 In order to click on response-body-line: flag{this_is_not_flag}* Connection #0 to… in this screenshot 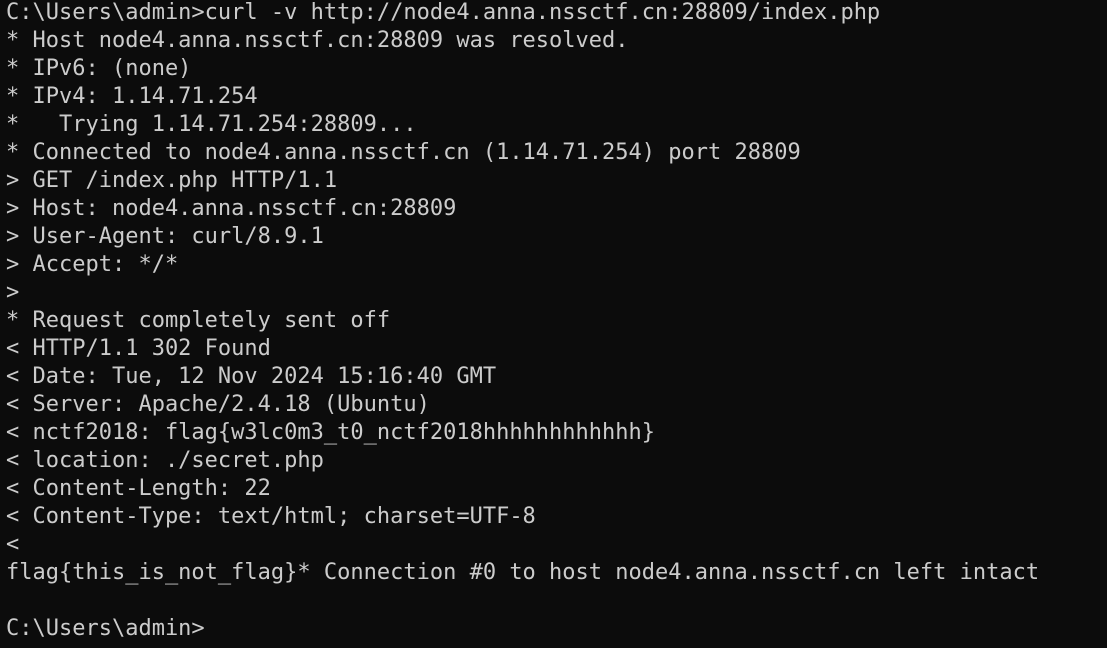, I will do `click(523, 572)`.